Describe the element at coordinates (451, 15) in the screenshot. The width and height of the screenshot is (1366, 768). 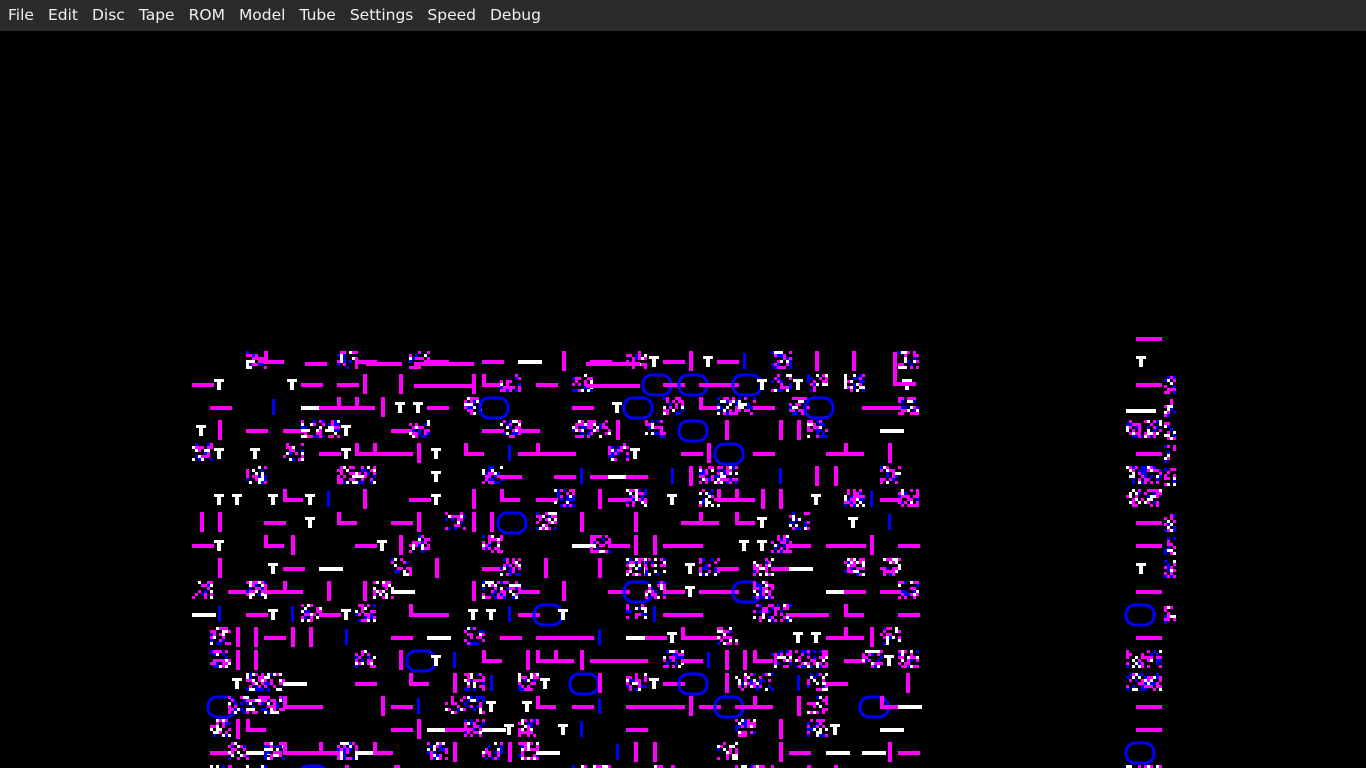
I see `menu-speed: Speed` at that location.